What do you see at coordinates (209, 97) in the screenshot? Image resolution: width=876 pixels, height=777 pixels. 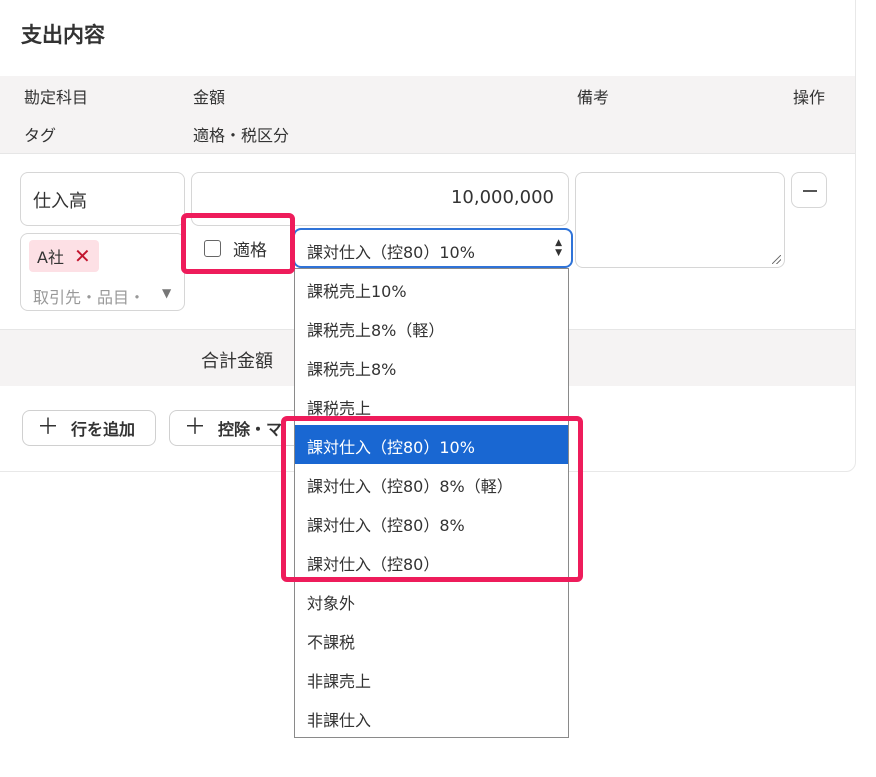 I see `header-amount: 金額` at bounding box center [209, 97].